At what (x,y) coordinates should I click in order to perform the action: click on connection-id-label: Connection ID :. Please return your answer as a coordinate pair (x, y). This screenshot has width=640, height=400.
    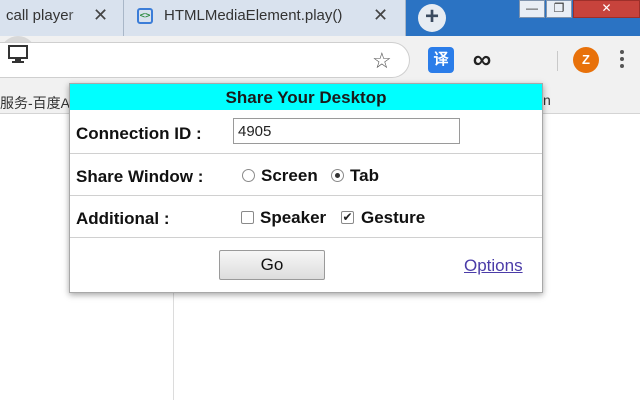
    Looking at the image, I should click on (139, 133).